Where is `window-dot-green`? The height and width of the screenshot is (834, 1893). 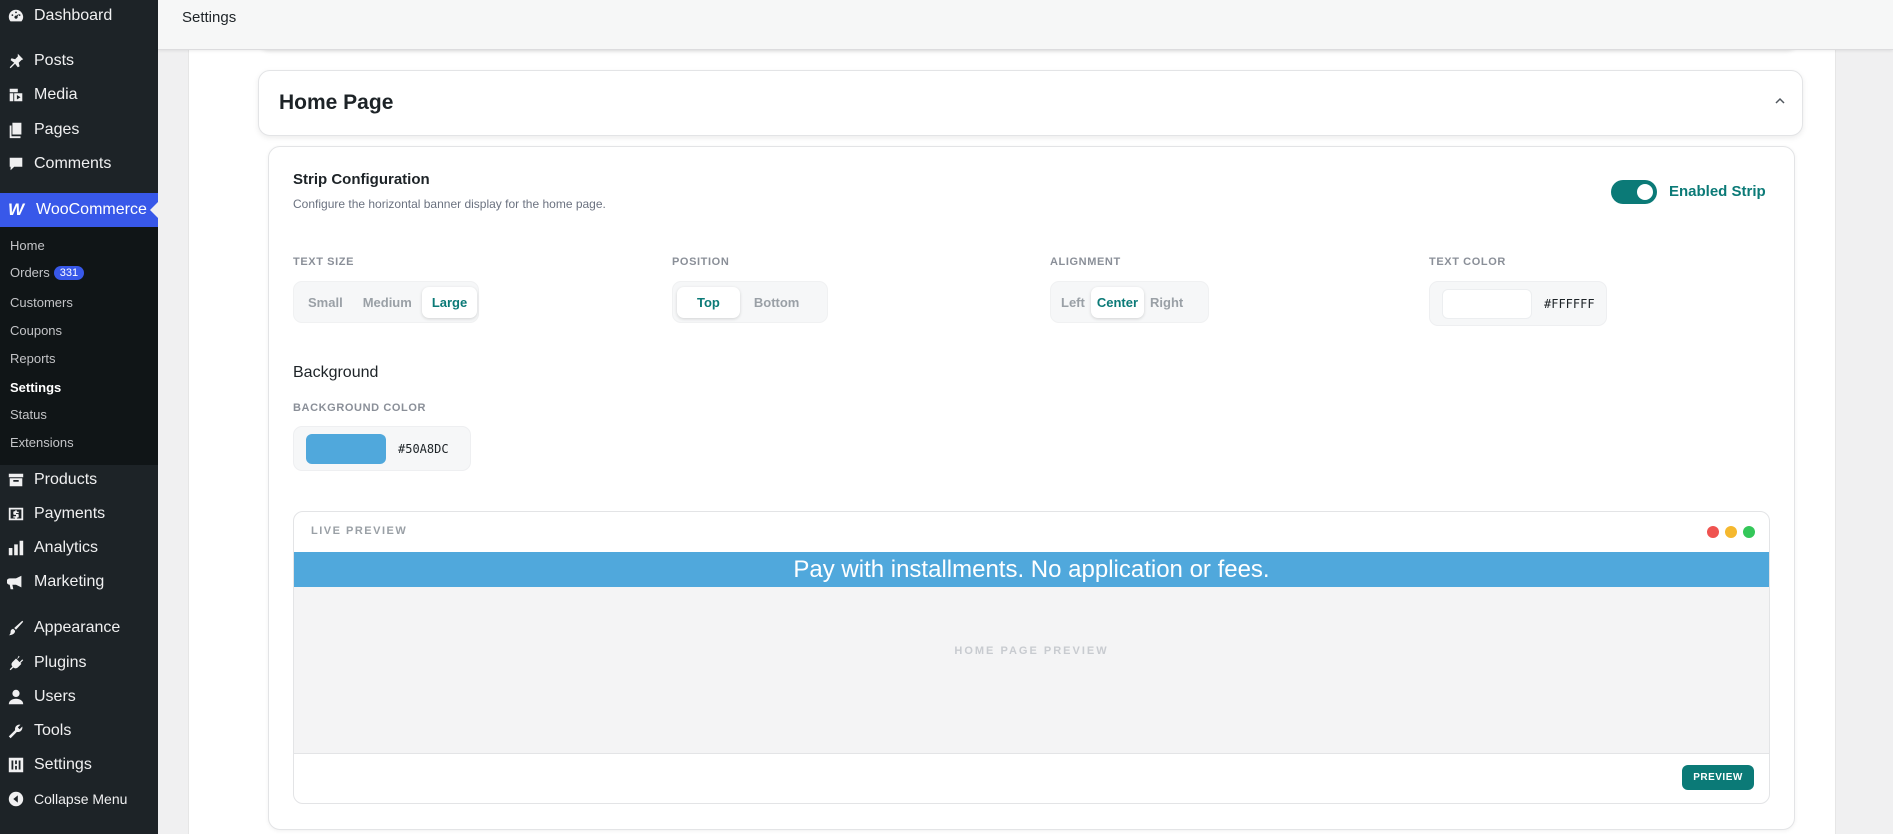
window-dot-green is located at coordinates (1749, 532).